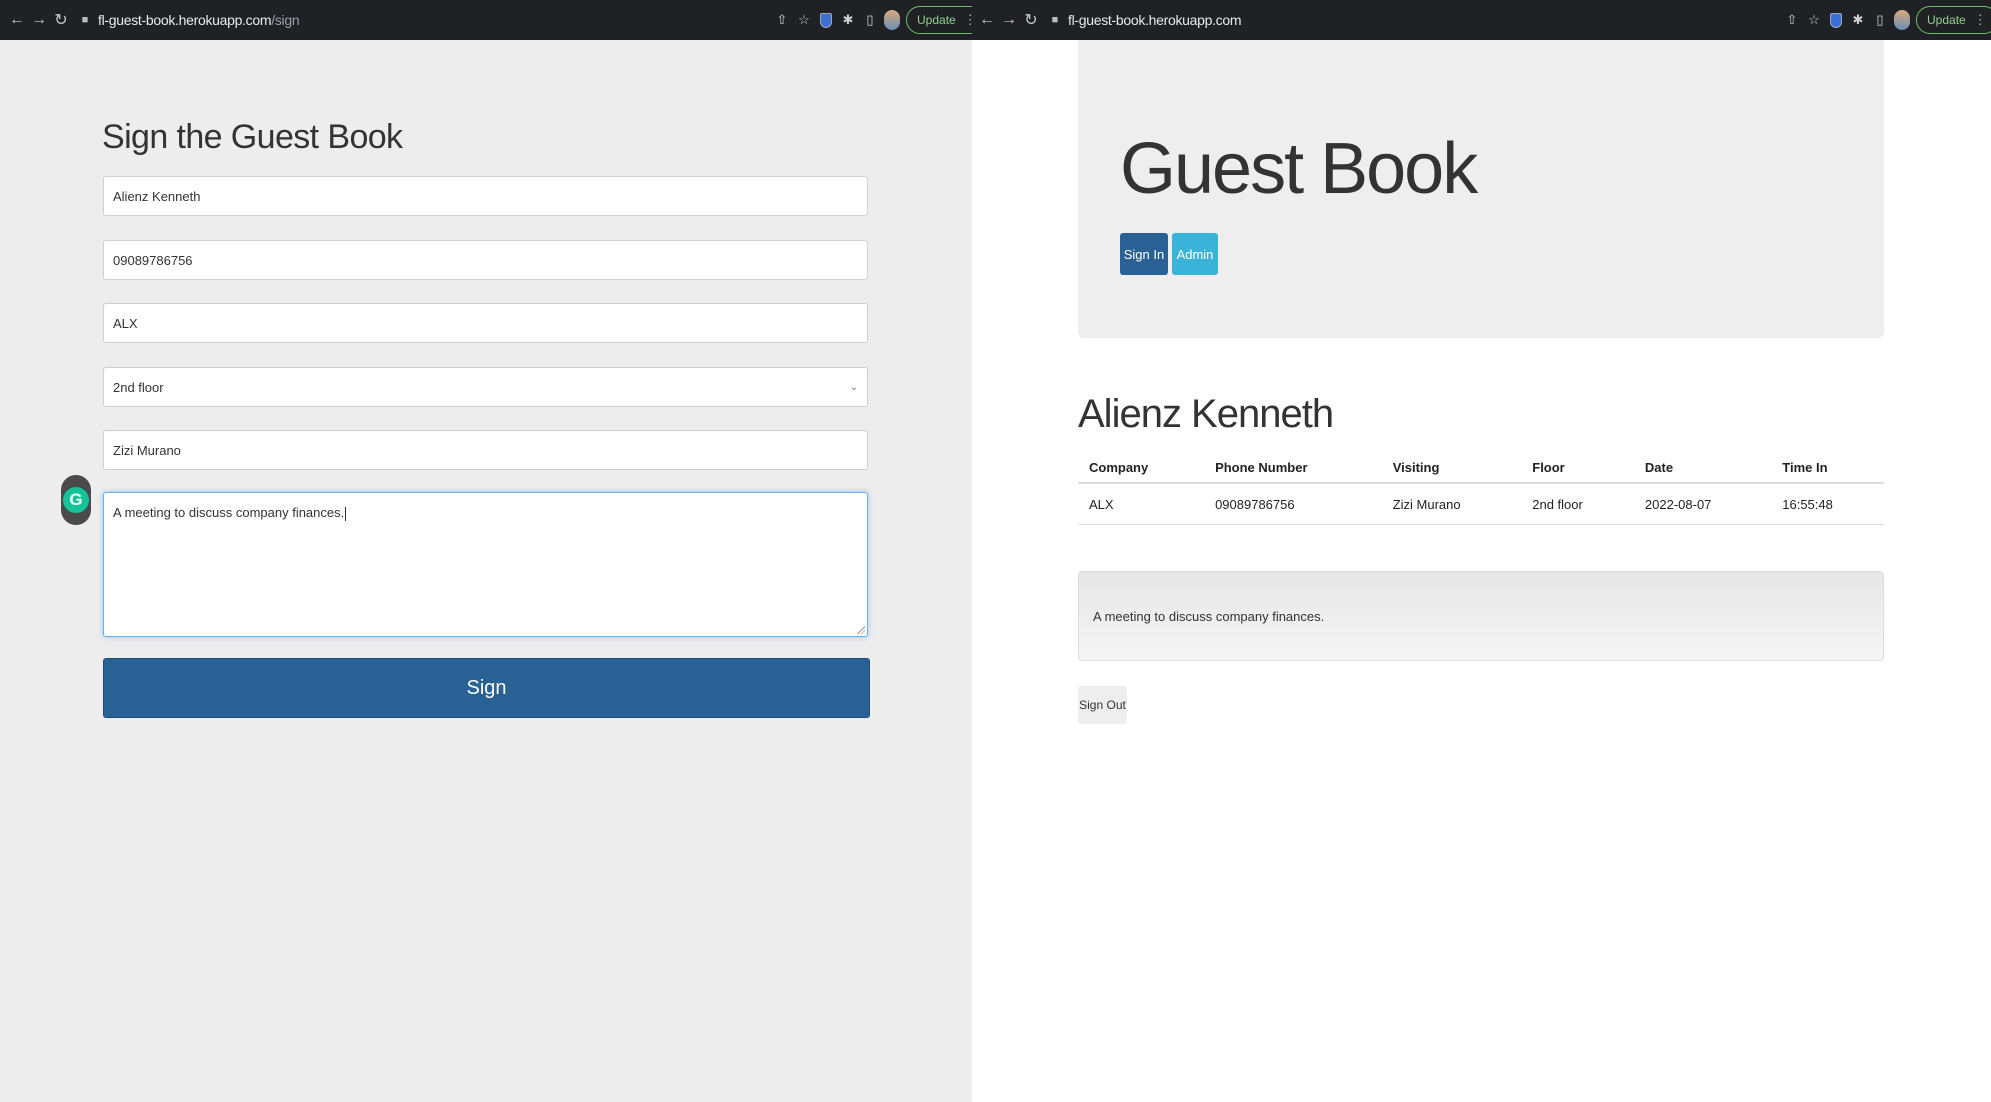  What do you see at coordinates (1293, 504) in the screenshot?
I see `table-cell: 09089786756` at bounding box center [1293, 504].